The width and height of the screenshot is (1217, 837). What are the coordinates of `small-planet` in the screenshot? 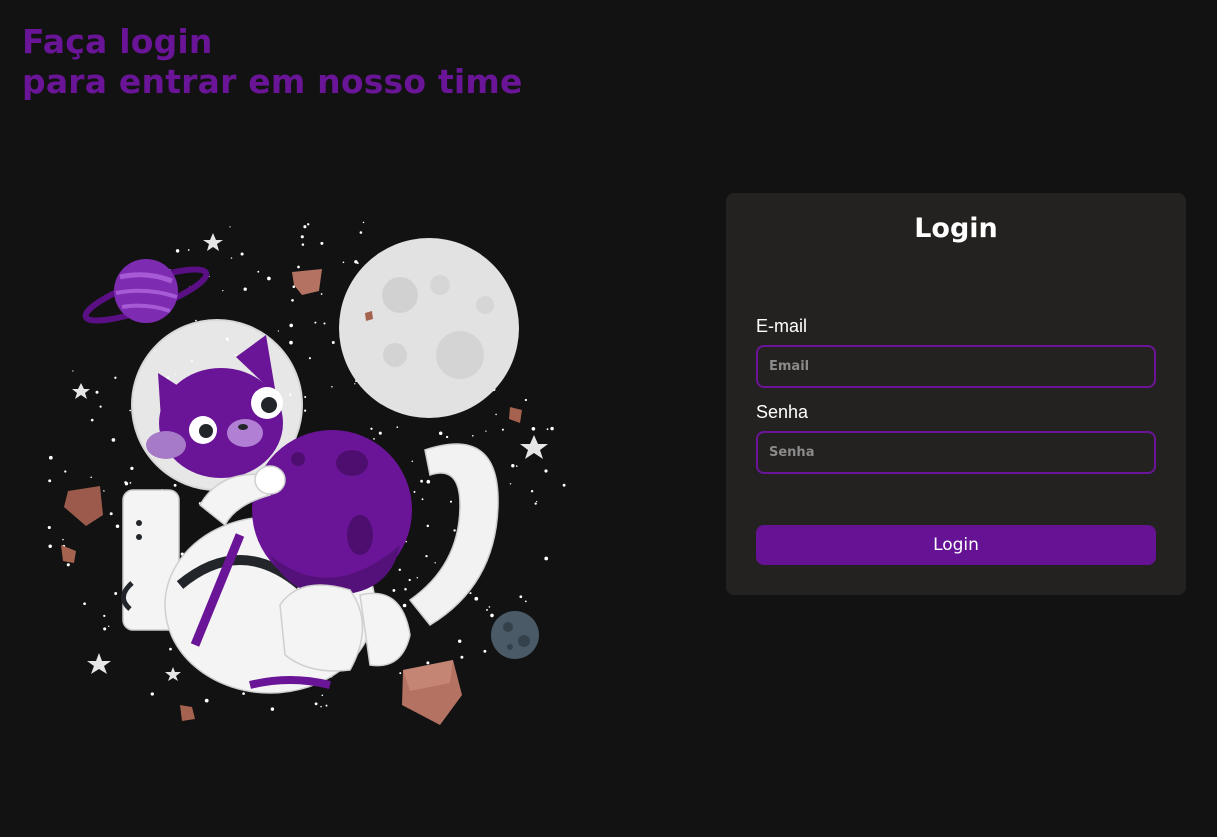 It's located at (515, 635).